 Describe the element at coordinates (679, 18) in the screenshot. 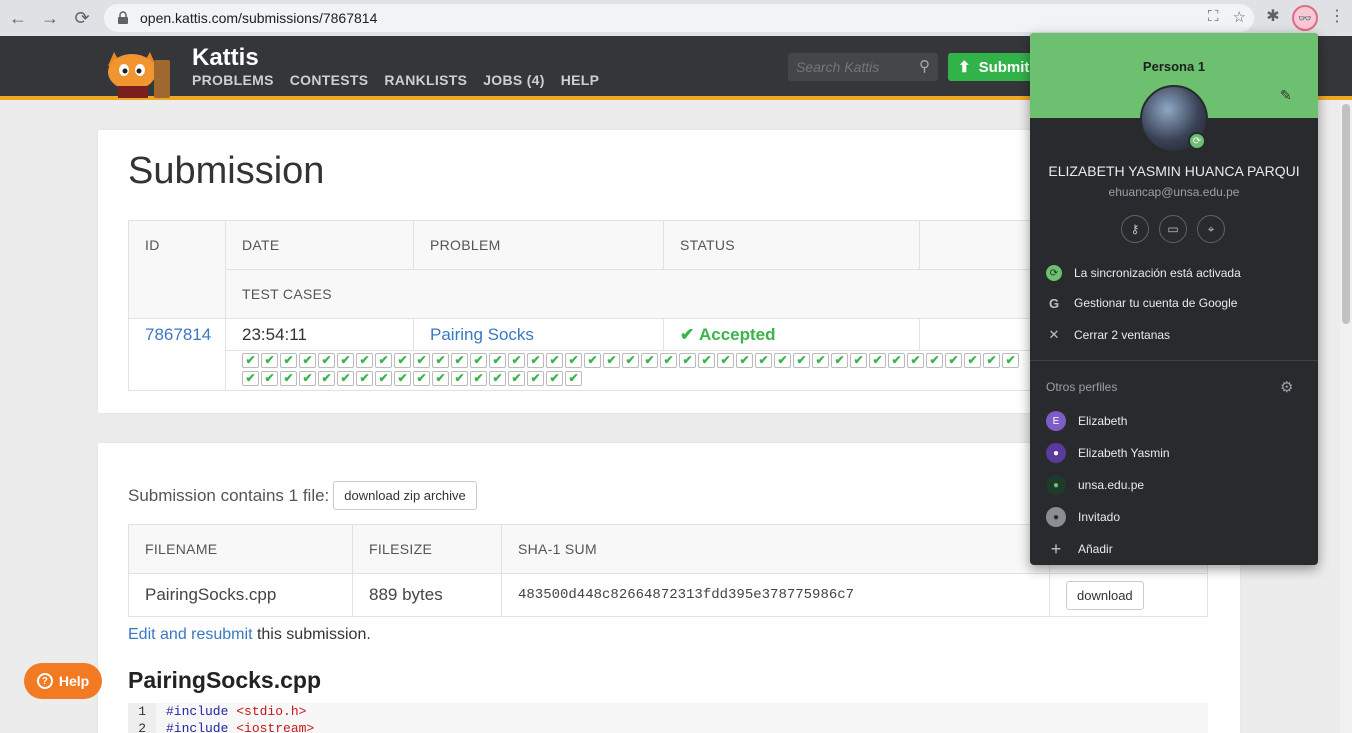

I see `address-bar: open.kattis.com/submissions/7867814 ⛶ ☆` at that location.